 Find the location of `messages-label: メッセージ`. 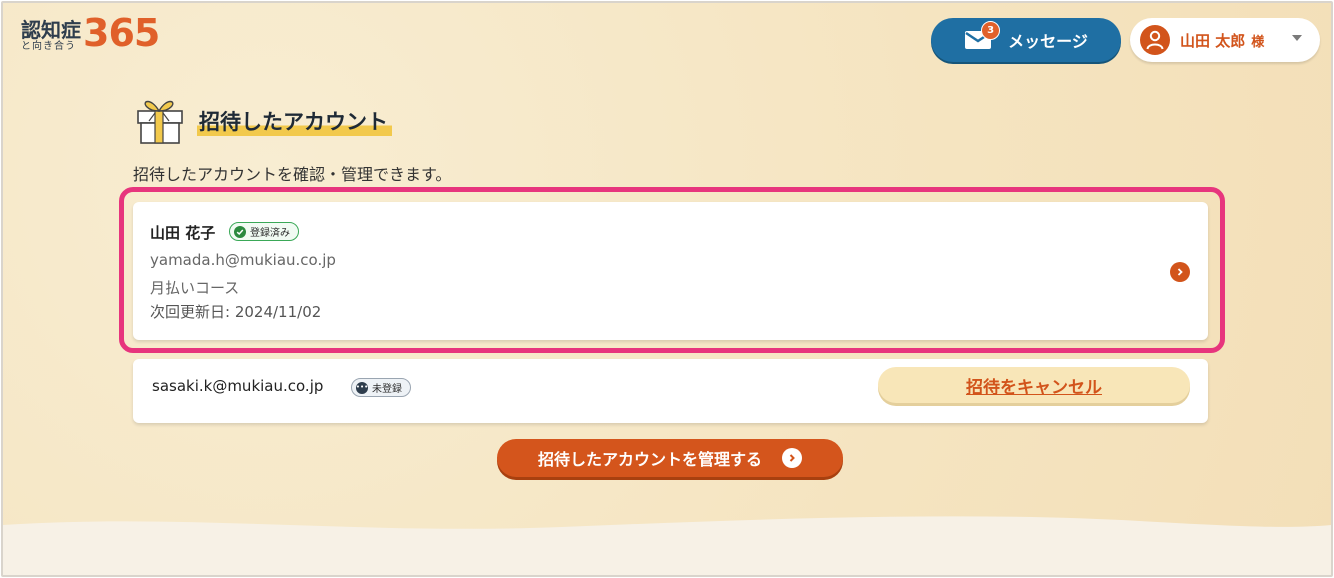

messages-label: メッセージ is located at coordinates (1048, 41).